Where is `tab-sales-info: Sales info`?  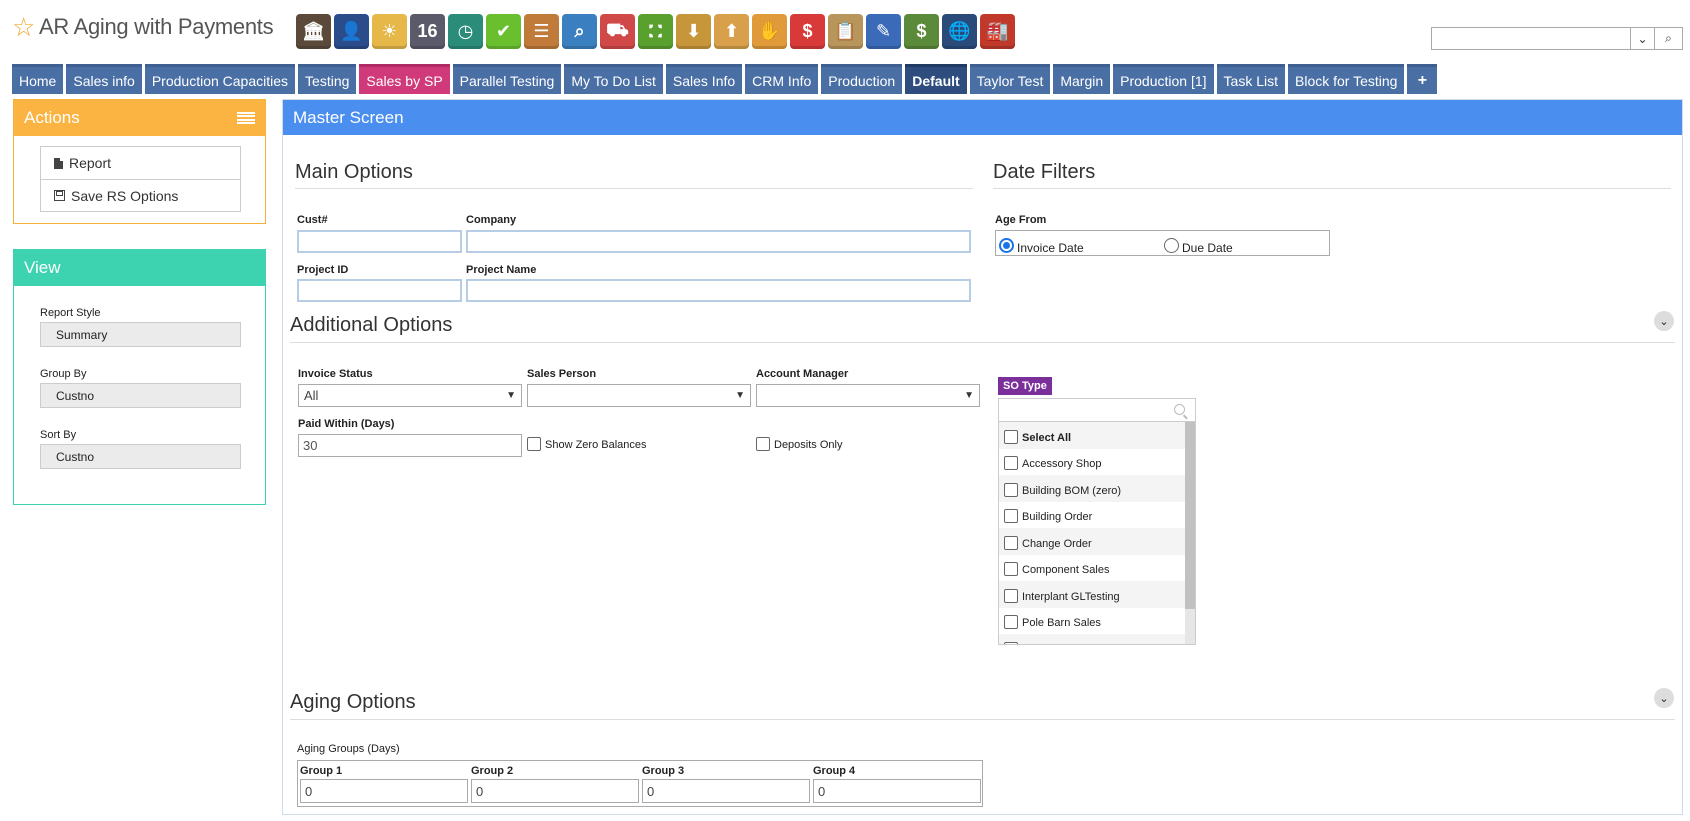
tab-sales-info: Sales info is located at coordinates (104, 79).